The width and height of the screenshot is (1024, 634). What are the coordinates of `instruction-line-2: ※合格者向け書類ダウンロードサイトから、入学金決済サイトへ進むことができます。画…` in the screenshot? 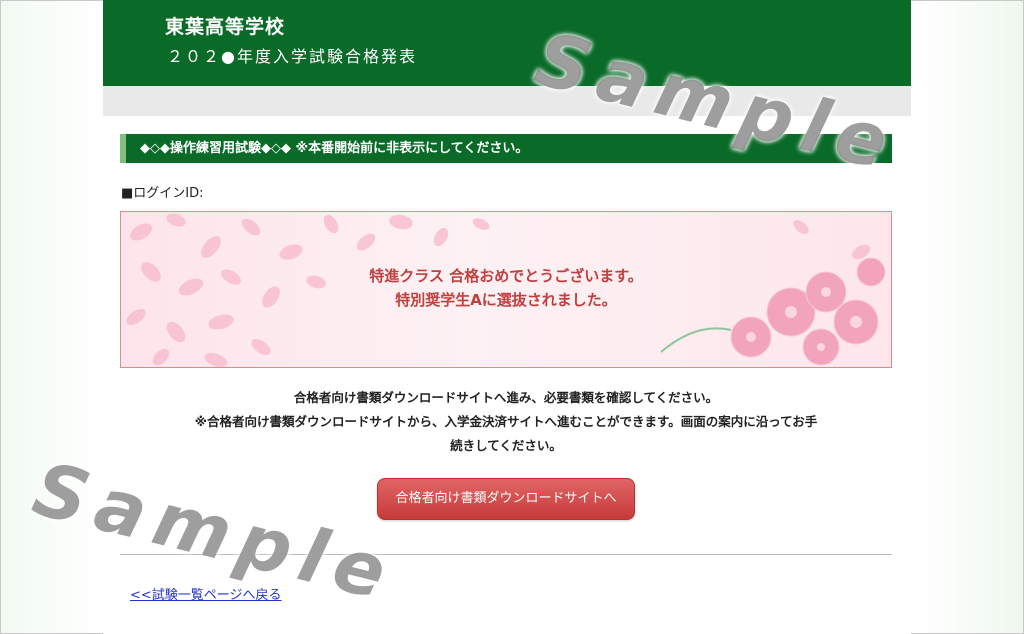 It's located at (506, 421).